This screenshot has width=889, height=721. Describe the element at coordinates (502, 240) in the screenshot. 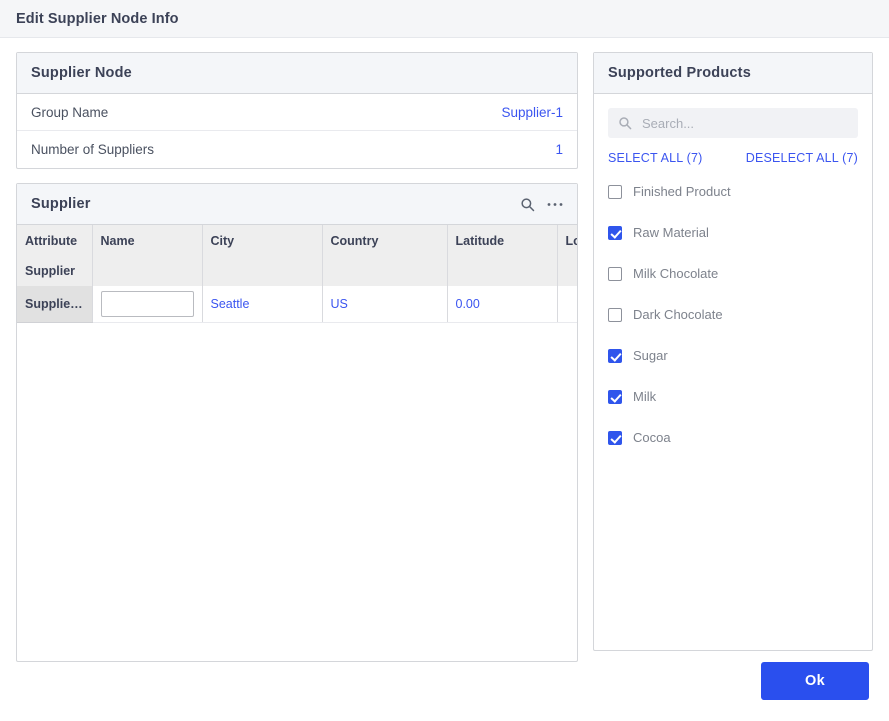

I see `column-header-latitude: Latitude` at that location.